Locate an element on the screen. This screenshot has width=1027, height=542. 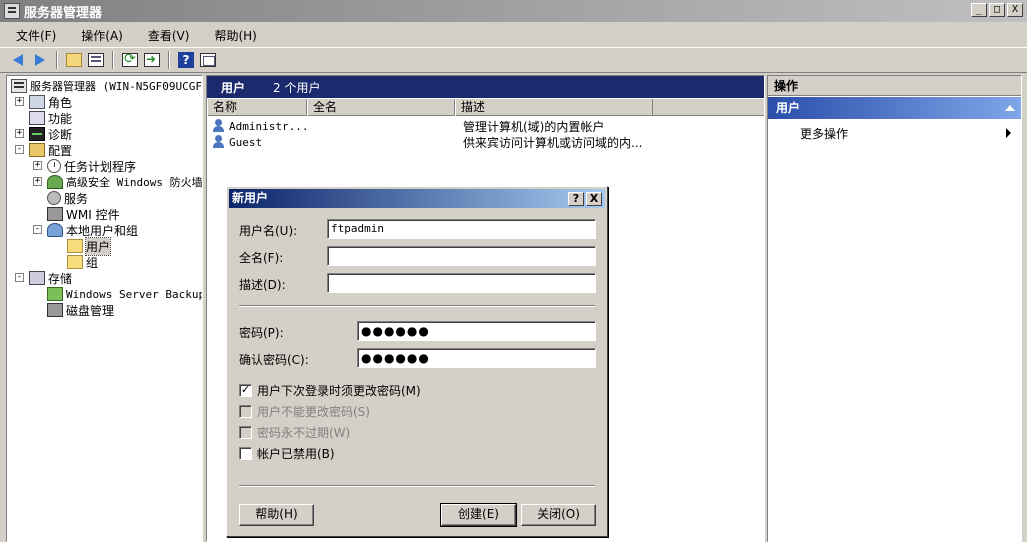
forward-arrow-icon is located at coordinates (40, 60).